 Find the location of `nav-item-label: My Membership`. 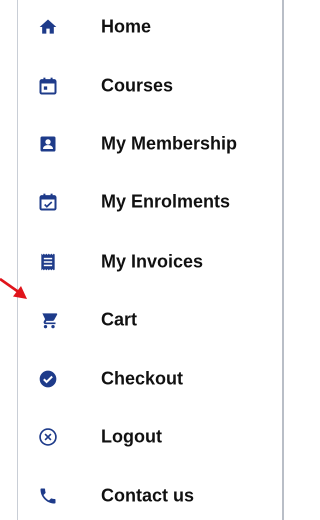

nav-item-label: My Membership is located at coordinates (169, 143).